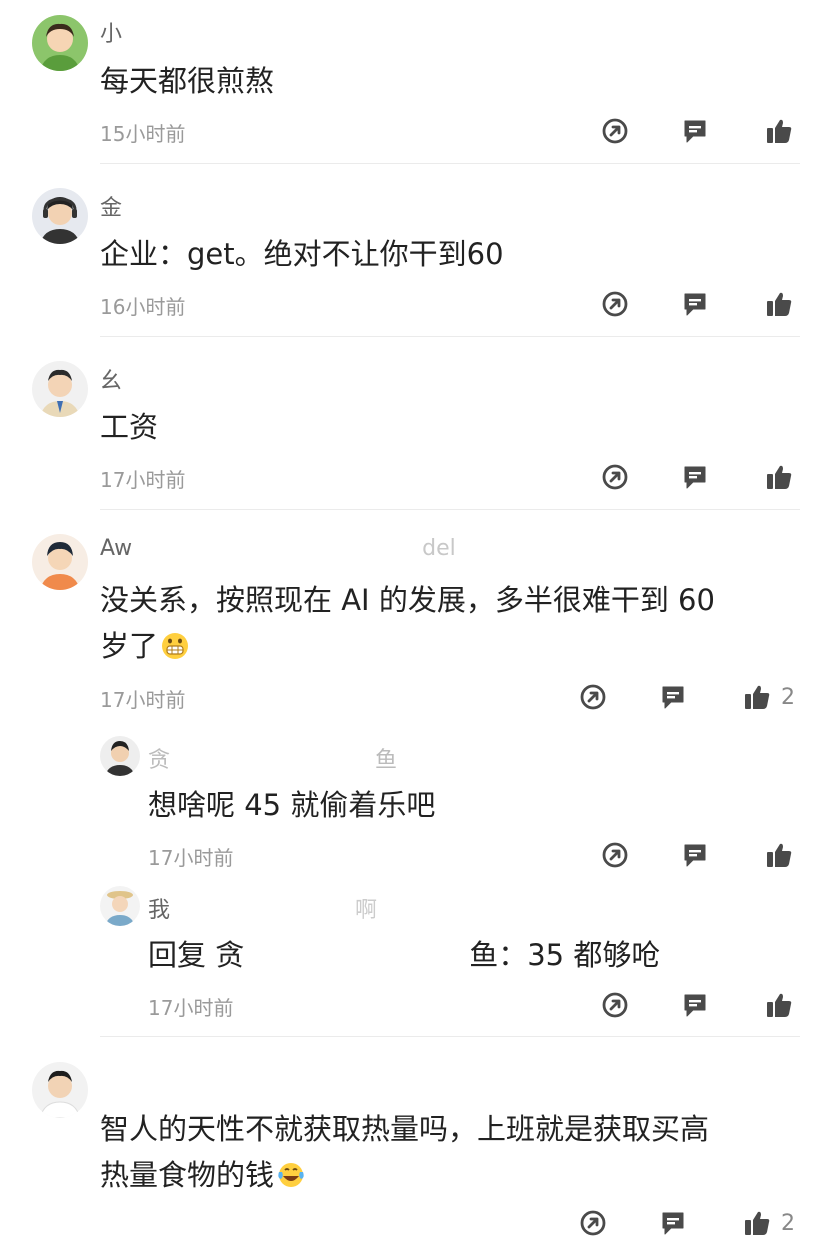 Image resolution: width=828 pixels, height=1252 pixels. What do you see at coordinates (159, 760) in the screenshot?
I see `username-start: 贪` at bounding box center [159, 760].